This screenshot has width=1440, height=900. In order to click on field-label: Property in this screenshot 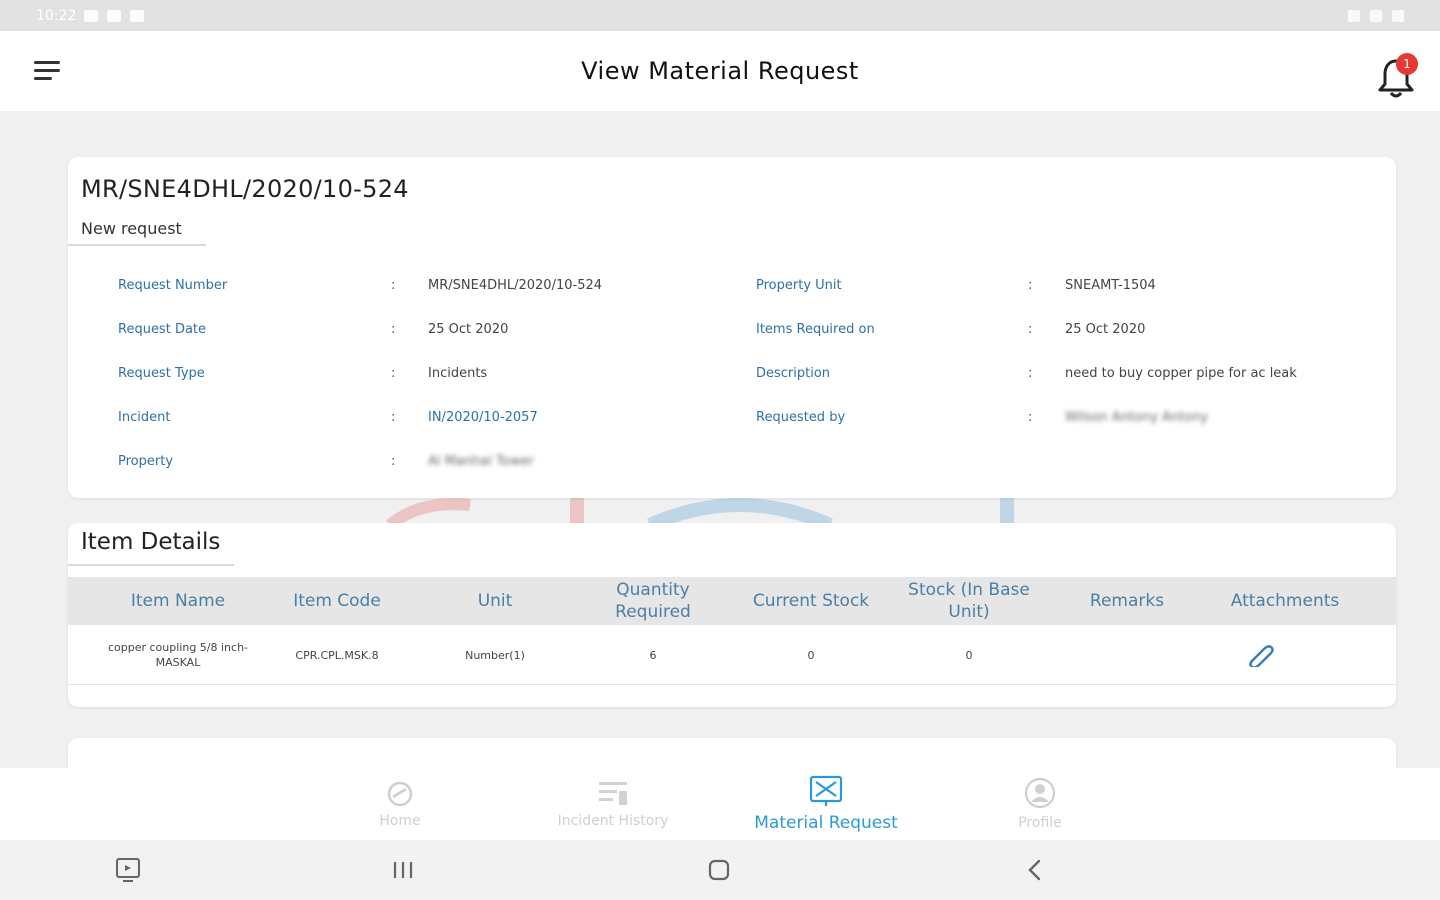, I will do `click(146, 461)`.